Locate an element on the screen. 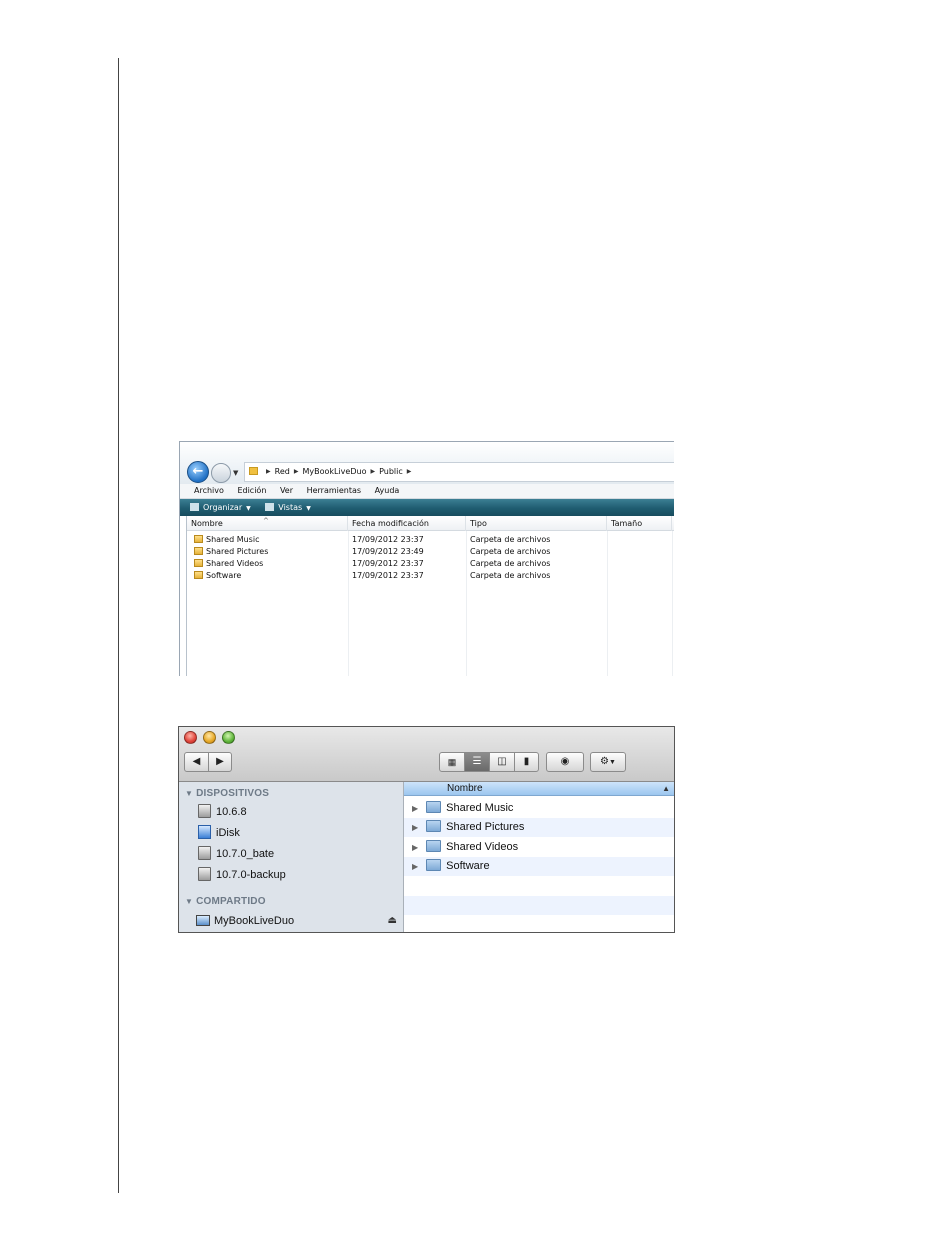 The width and height of the screenshot is (950, 1248). view-mode-control: ▦ ☰ ◫ ▮ is located at coordinates (489, 762).